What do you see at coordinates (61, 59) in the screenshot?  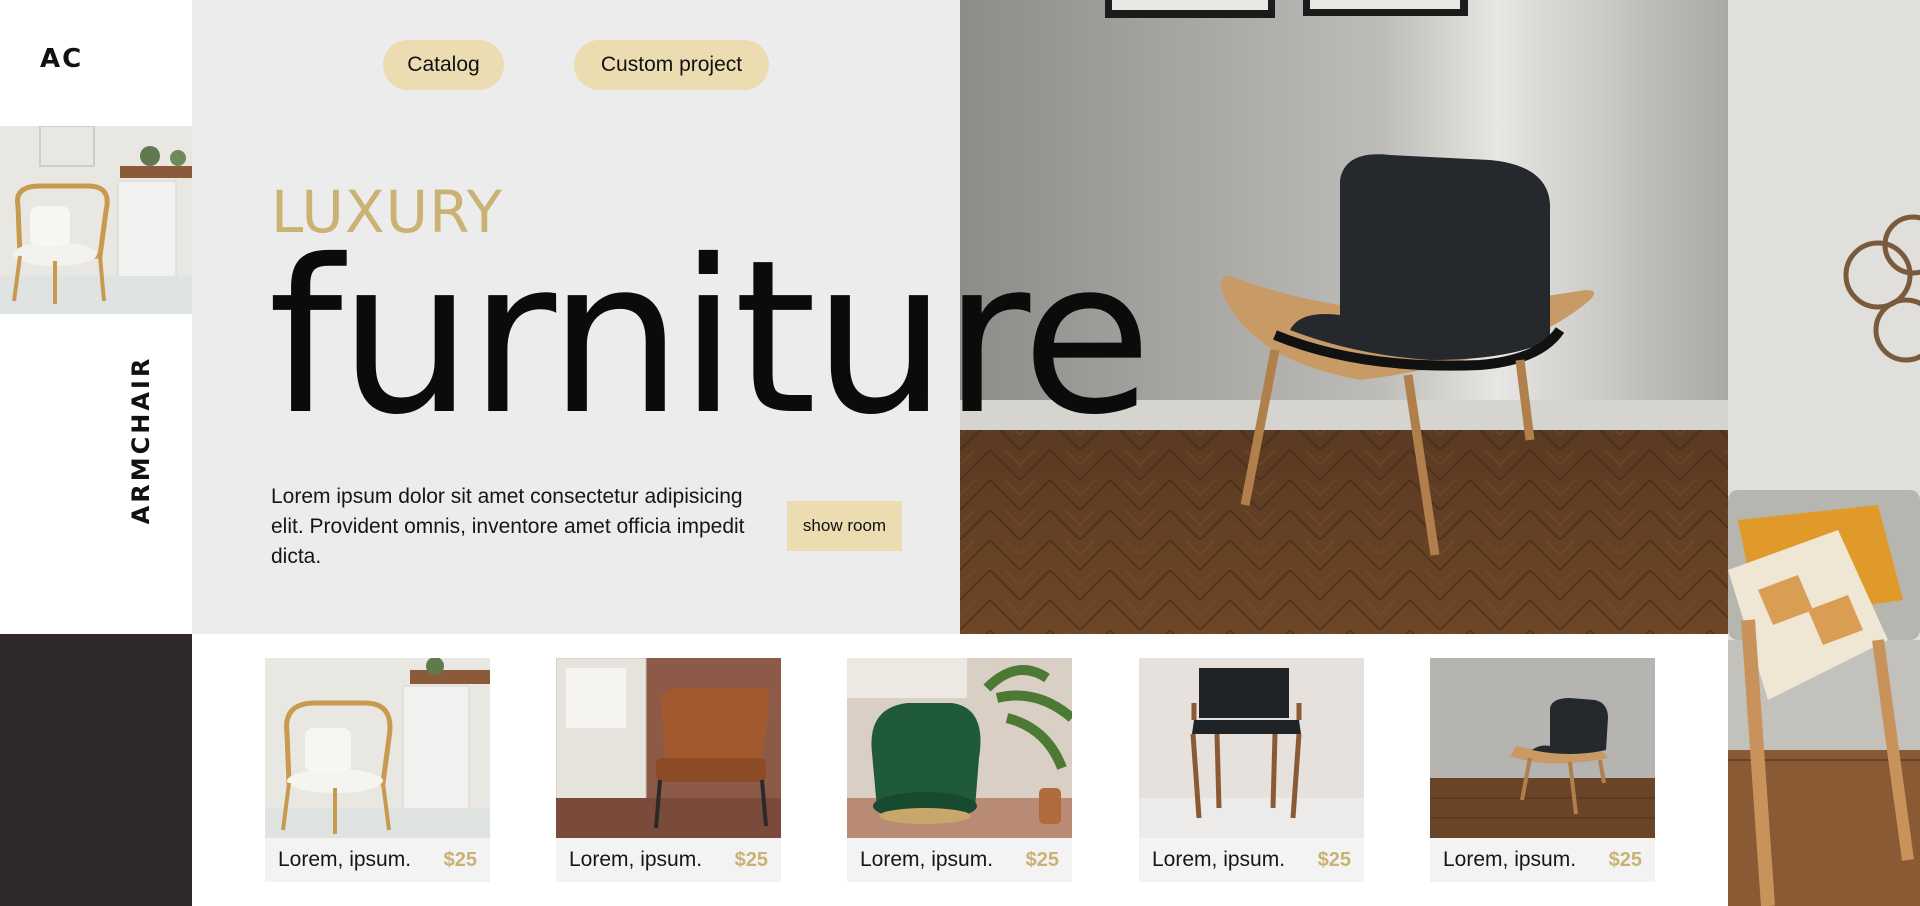 I see `logo: AC` at bounding box center [61, 59].